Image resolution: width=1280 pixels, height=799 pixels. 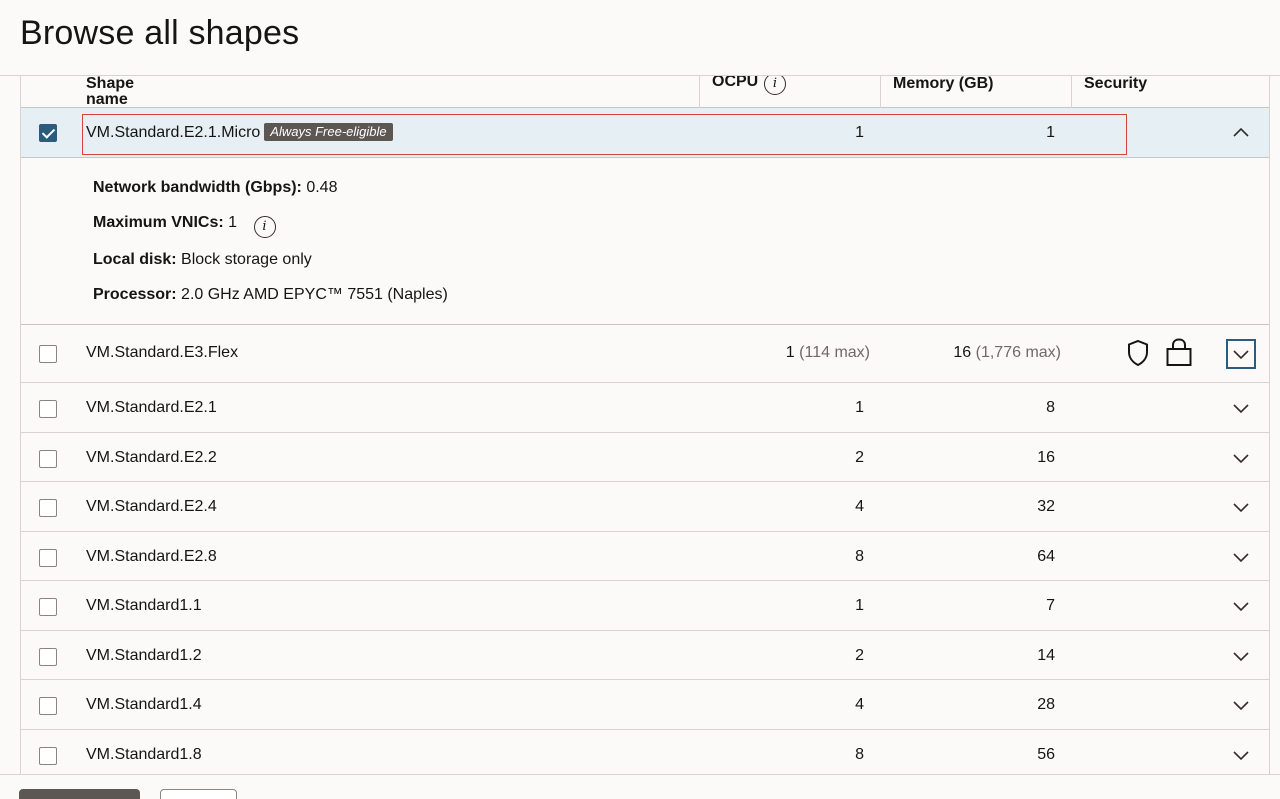 I want to click on page-title: Browse all shapes, so click(x=160, y=33).